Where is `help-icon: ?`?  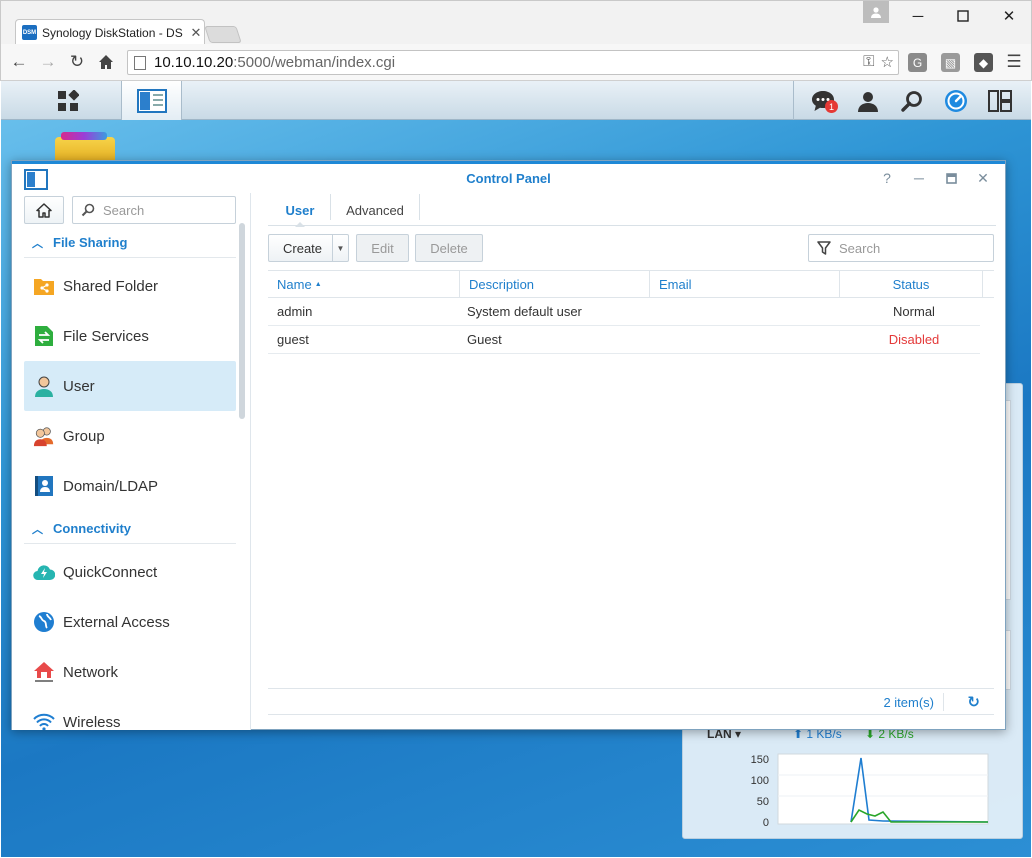 help-icon: ? is located at coordinates (887, 178).